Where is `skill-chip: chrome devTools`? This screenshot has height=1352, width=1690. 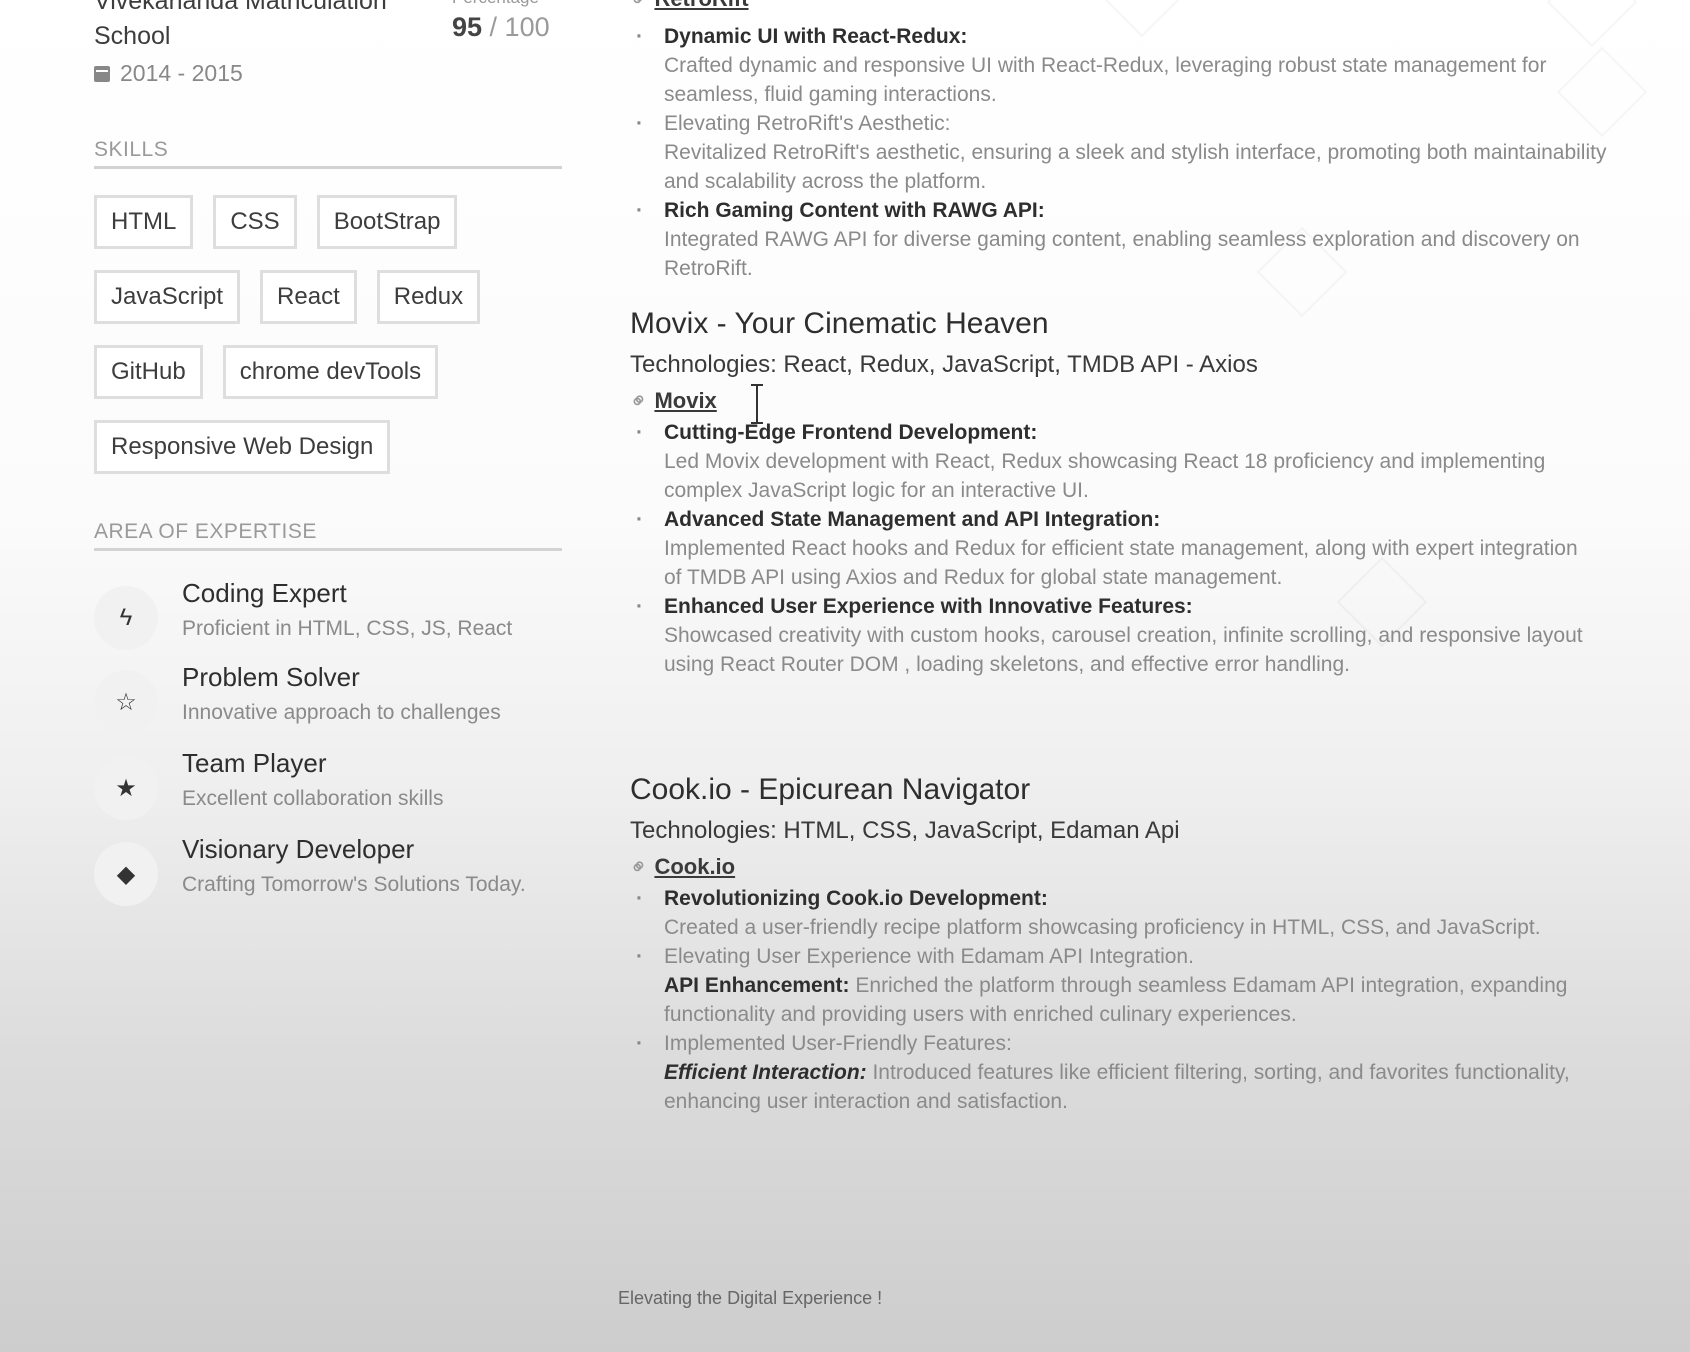 skill-chip: chrome devTools is located at coordinates (330, 372).